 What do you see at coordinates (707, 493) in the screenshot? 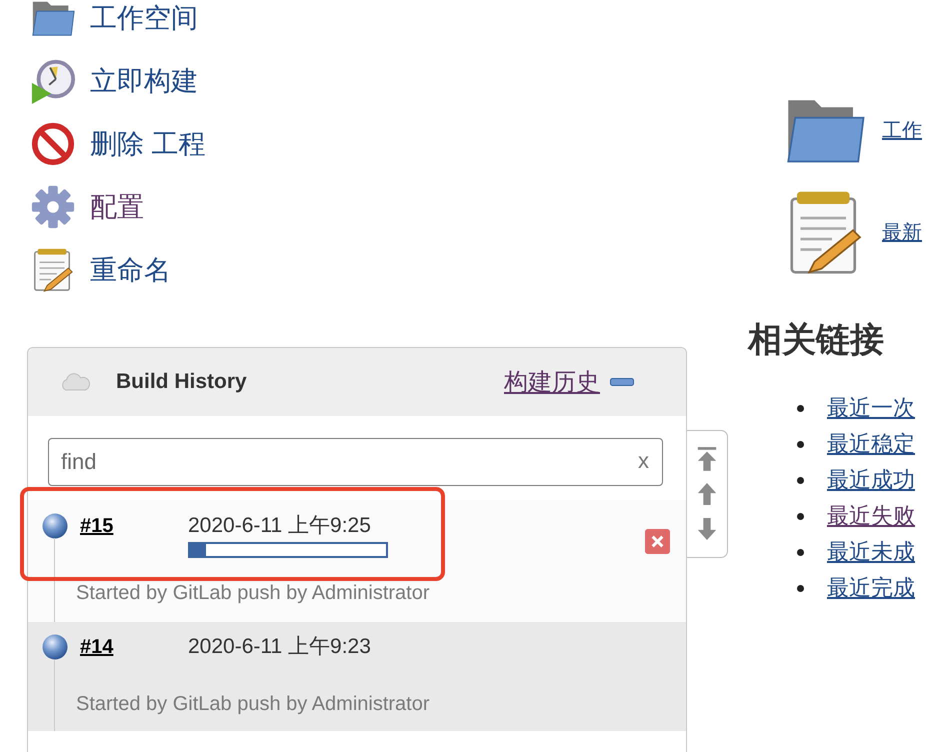
I see `arrow-up-icon` at bounding box center [707, 493].